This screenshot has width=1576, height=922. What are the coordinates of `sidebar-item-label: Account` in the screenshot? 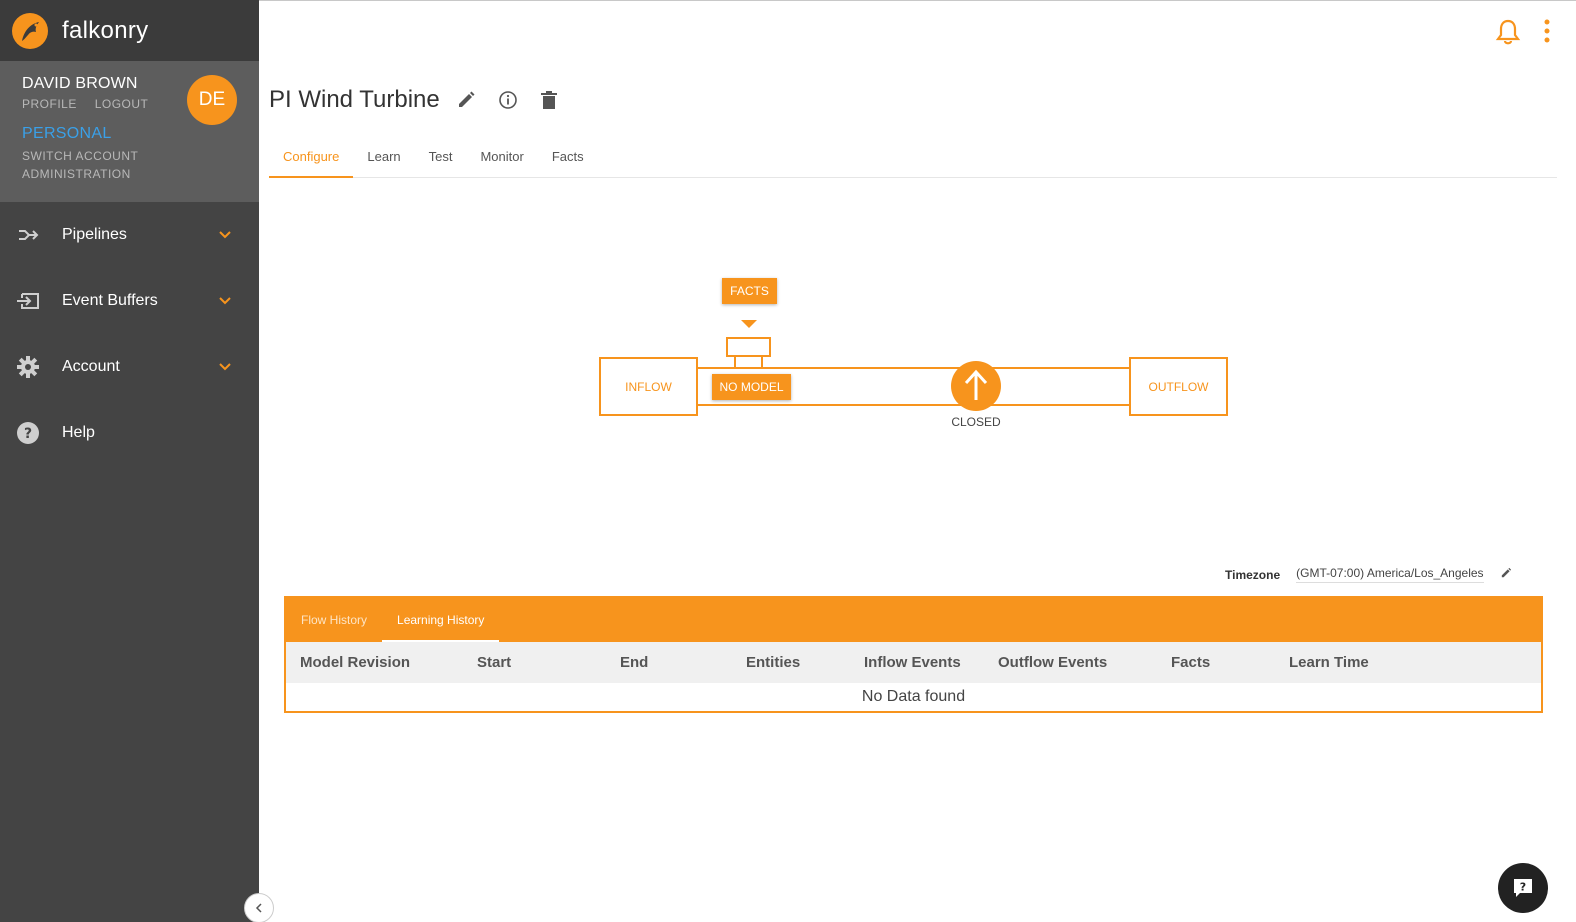 It's located at (91, 366).